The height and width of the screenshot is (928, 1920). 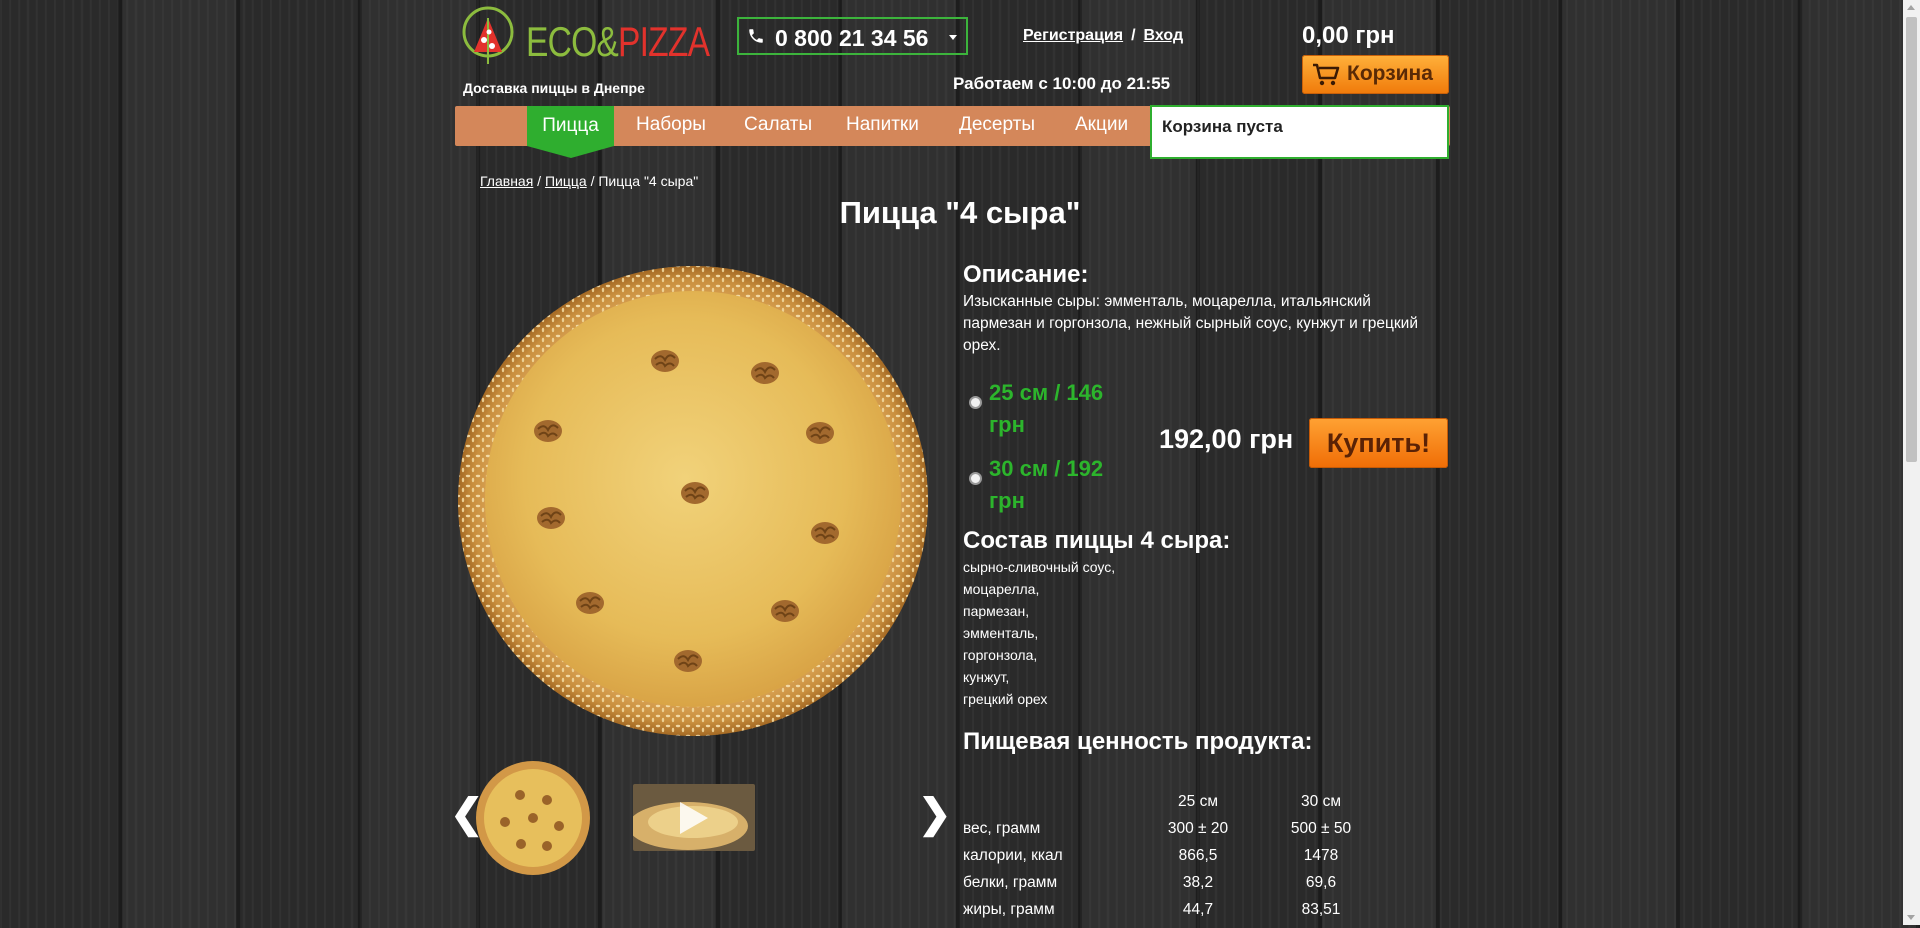 What do you see at coordinates (1005, 699) in the screenshot?
I see `composition-item: грецкий орех` at bounding box center [1005, 699].